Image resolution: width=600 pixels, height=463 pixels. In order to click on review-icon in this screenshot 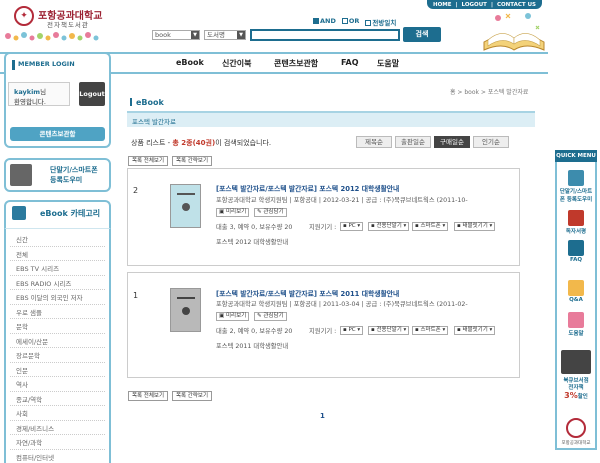, I will do `click(576, 218)`.